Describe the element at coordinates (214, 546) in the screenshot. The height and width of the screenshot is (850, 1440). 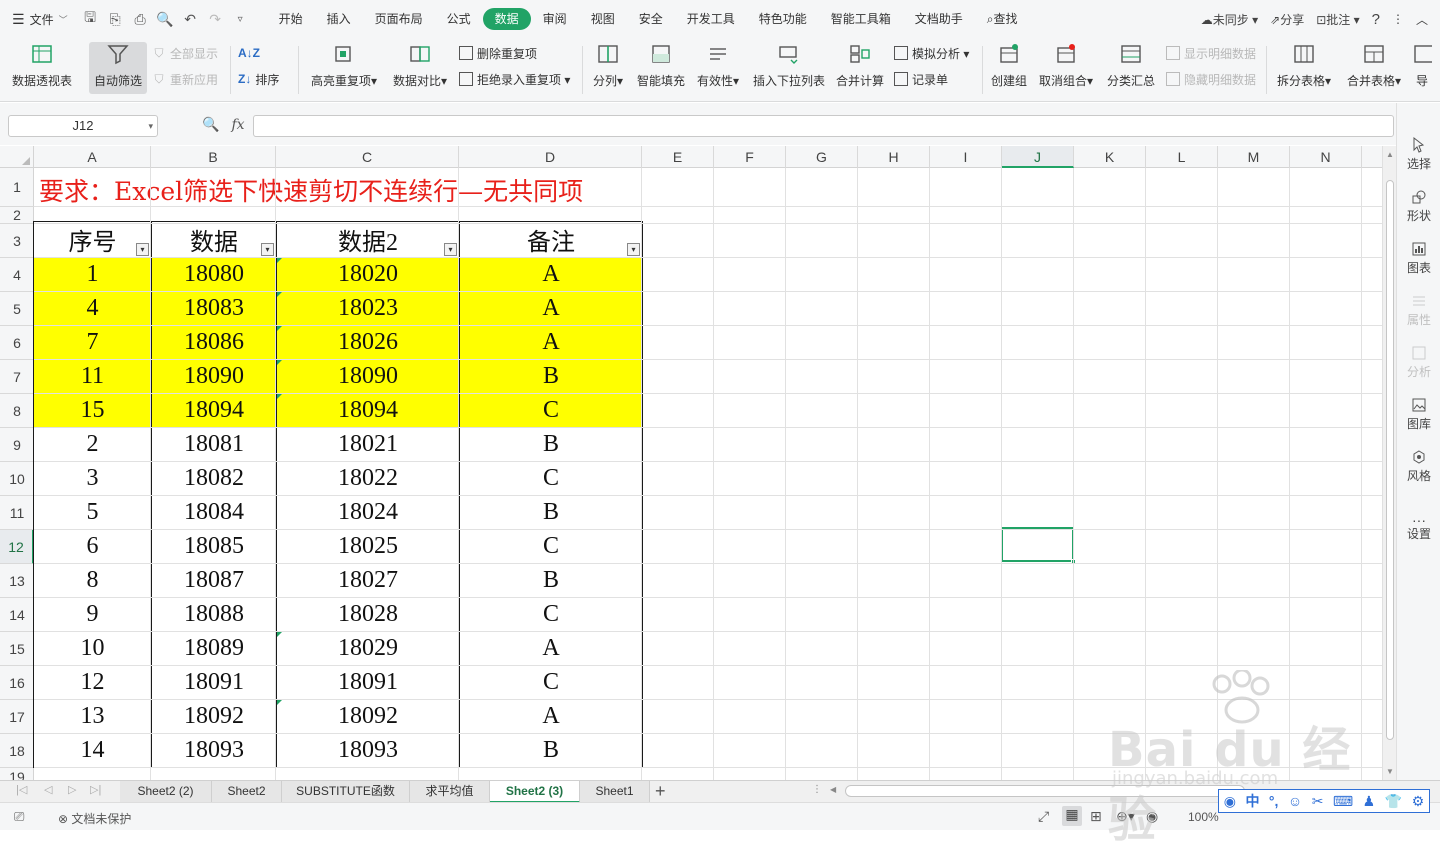
I see `table-cell: 18085` at that location.